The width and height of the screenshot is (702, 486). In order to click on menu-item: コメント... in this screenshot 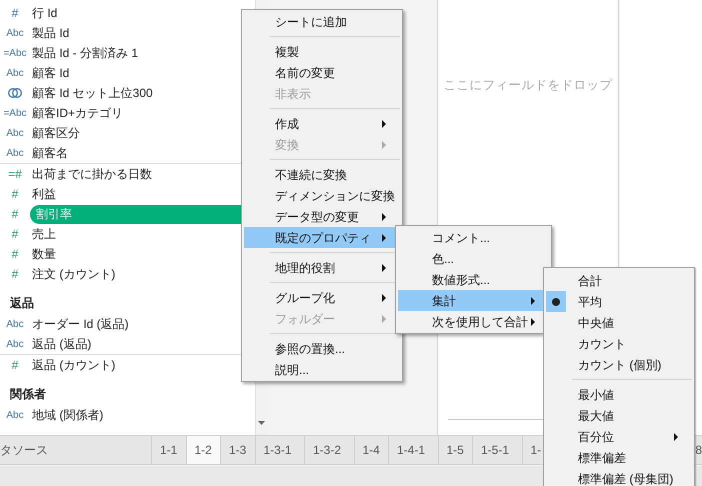, I will do `click(473, 237)`.